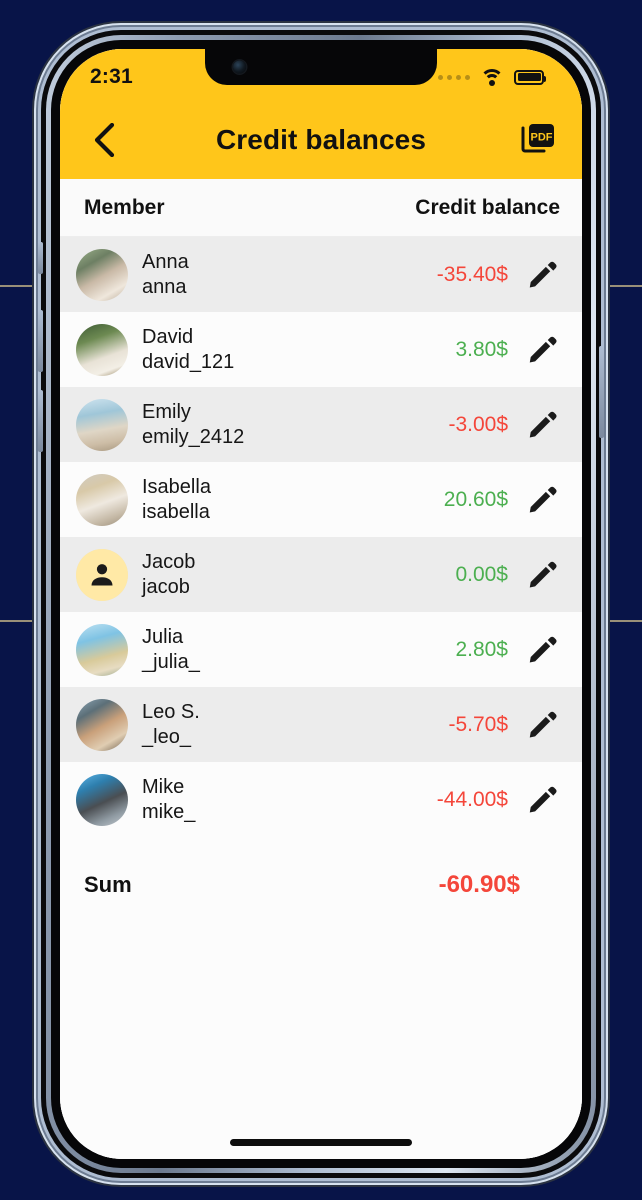 This screenshot has width=642, height=1200. I want to click on member-name: Leo S., so click(171, 712).